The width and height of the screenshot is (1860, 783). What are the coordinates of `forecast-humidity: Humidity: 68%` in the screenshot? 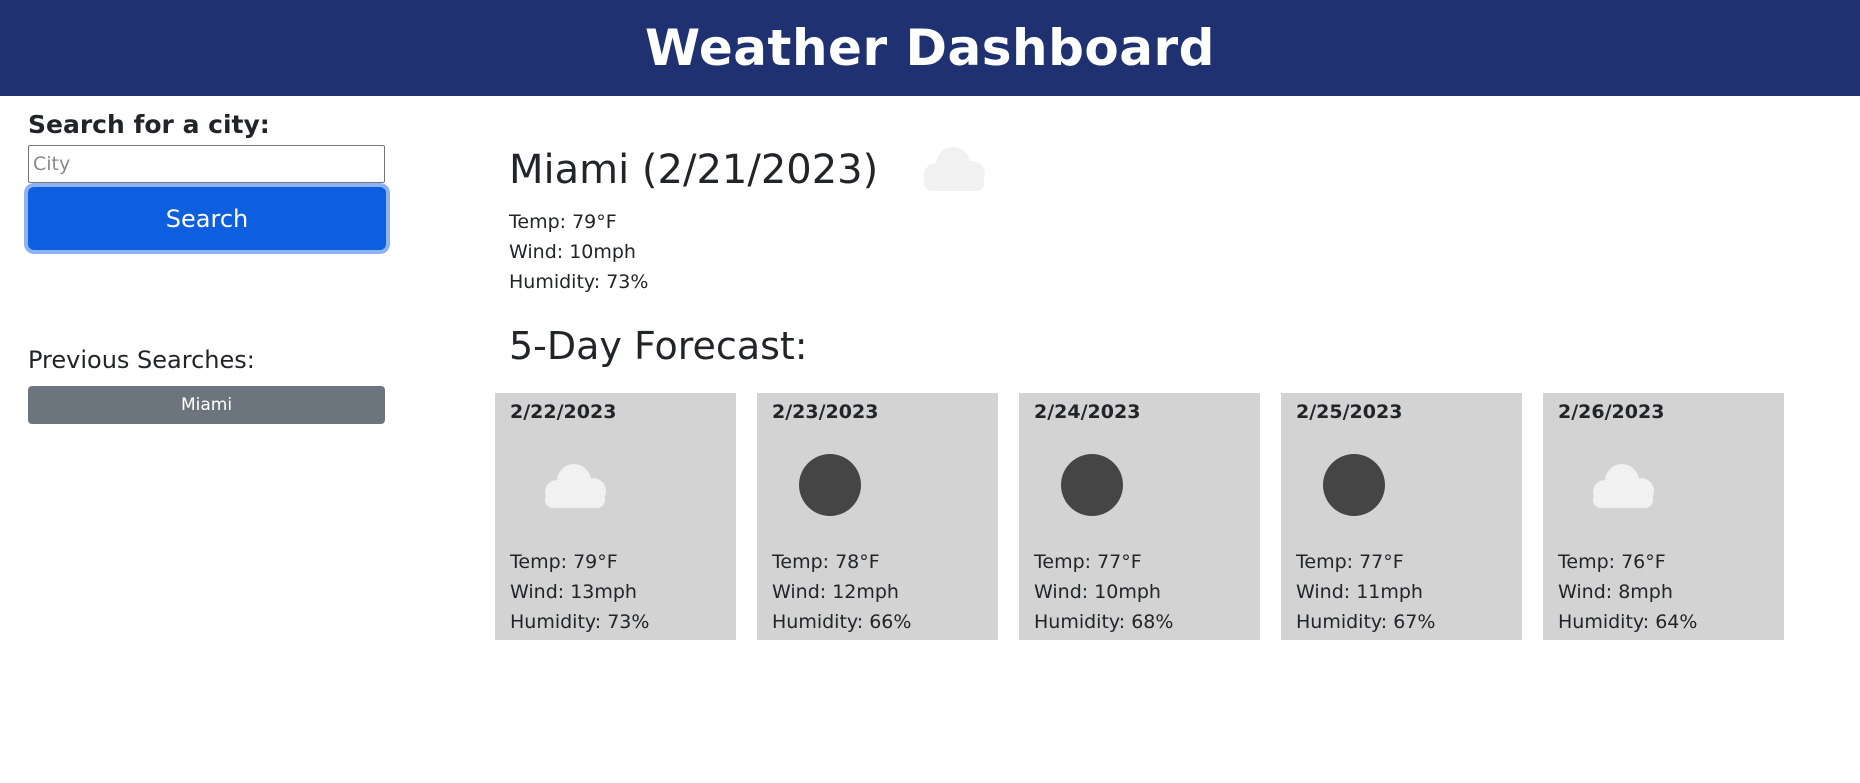 It's located at (1104, 622).